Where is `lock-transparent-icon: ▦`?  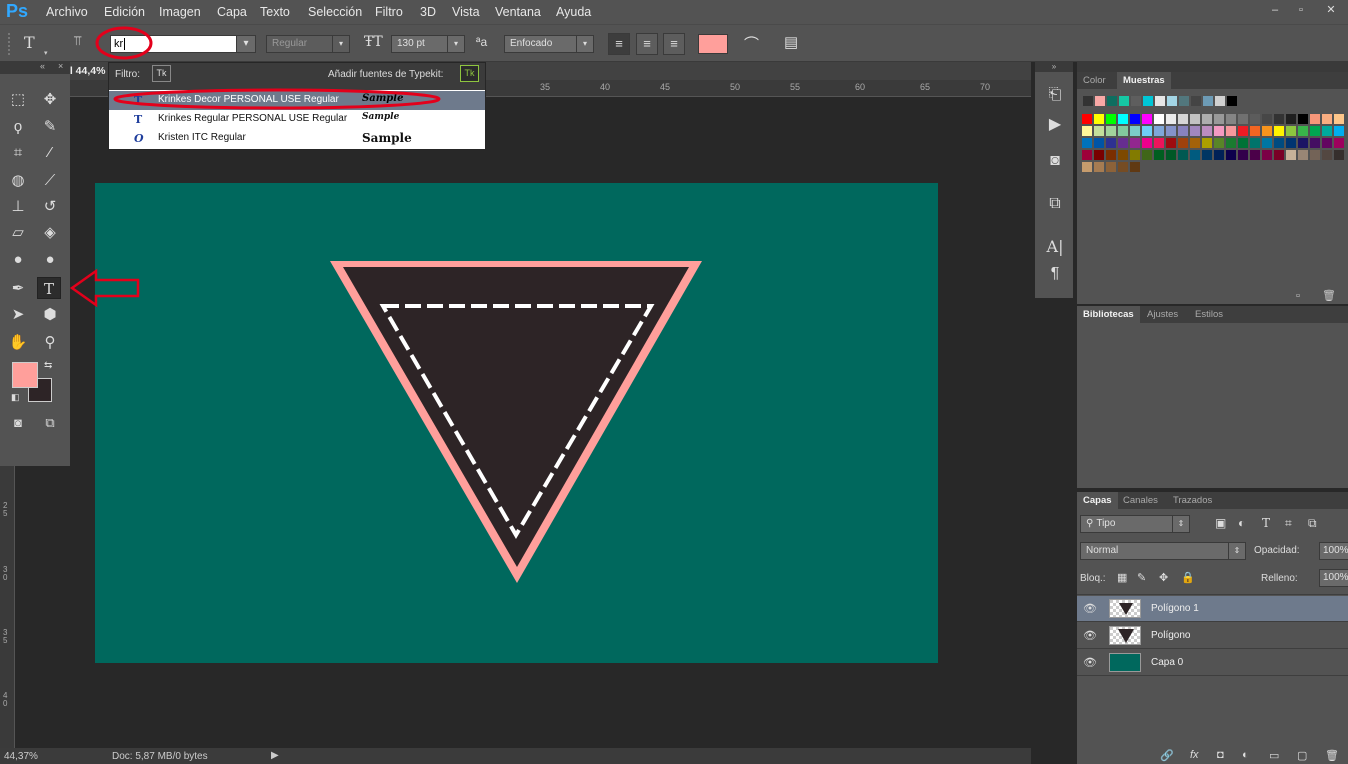
lock-transparent-icon: ▦ is located at coordinates (1122, 577).